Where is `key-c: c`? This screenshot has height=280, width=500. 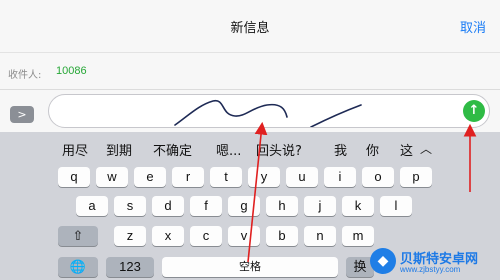
key-c: c is located at coordinates (206, 236).